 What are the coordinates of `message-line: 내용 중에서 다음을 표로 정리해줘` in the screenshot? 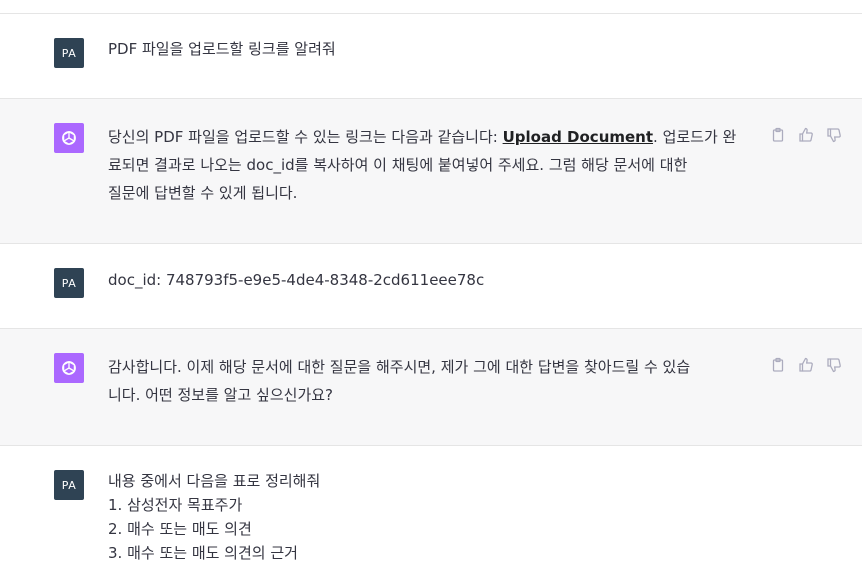 It's located at (214, 481).